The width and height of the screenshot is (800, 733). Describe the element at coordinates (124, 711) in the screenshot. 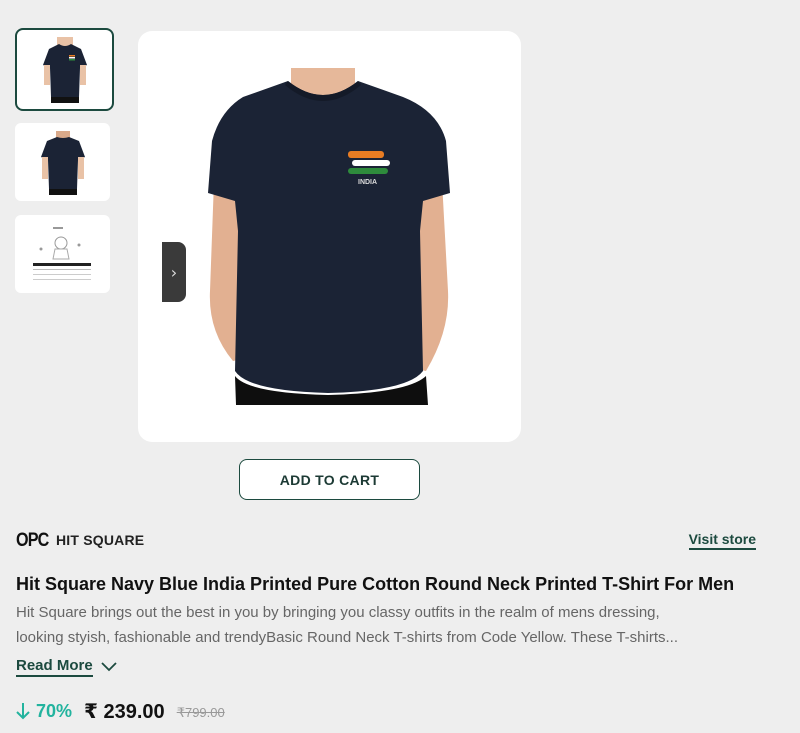

I see `sale-price: ₹ 239.00` at that location.